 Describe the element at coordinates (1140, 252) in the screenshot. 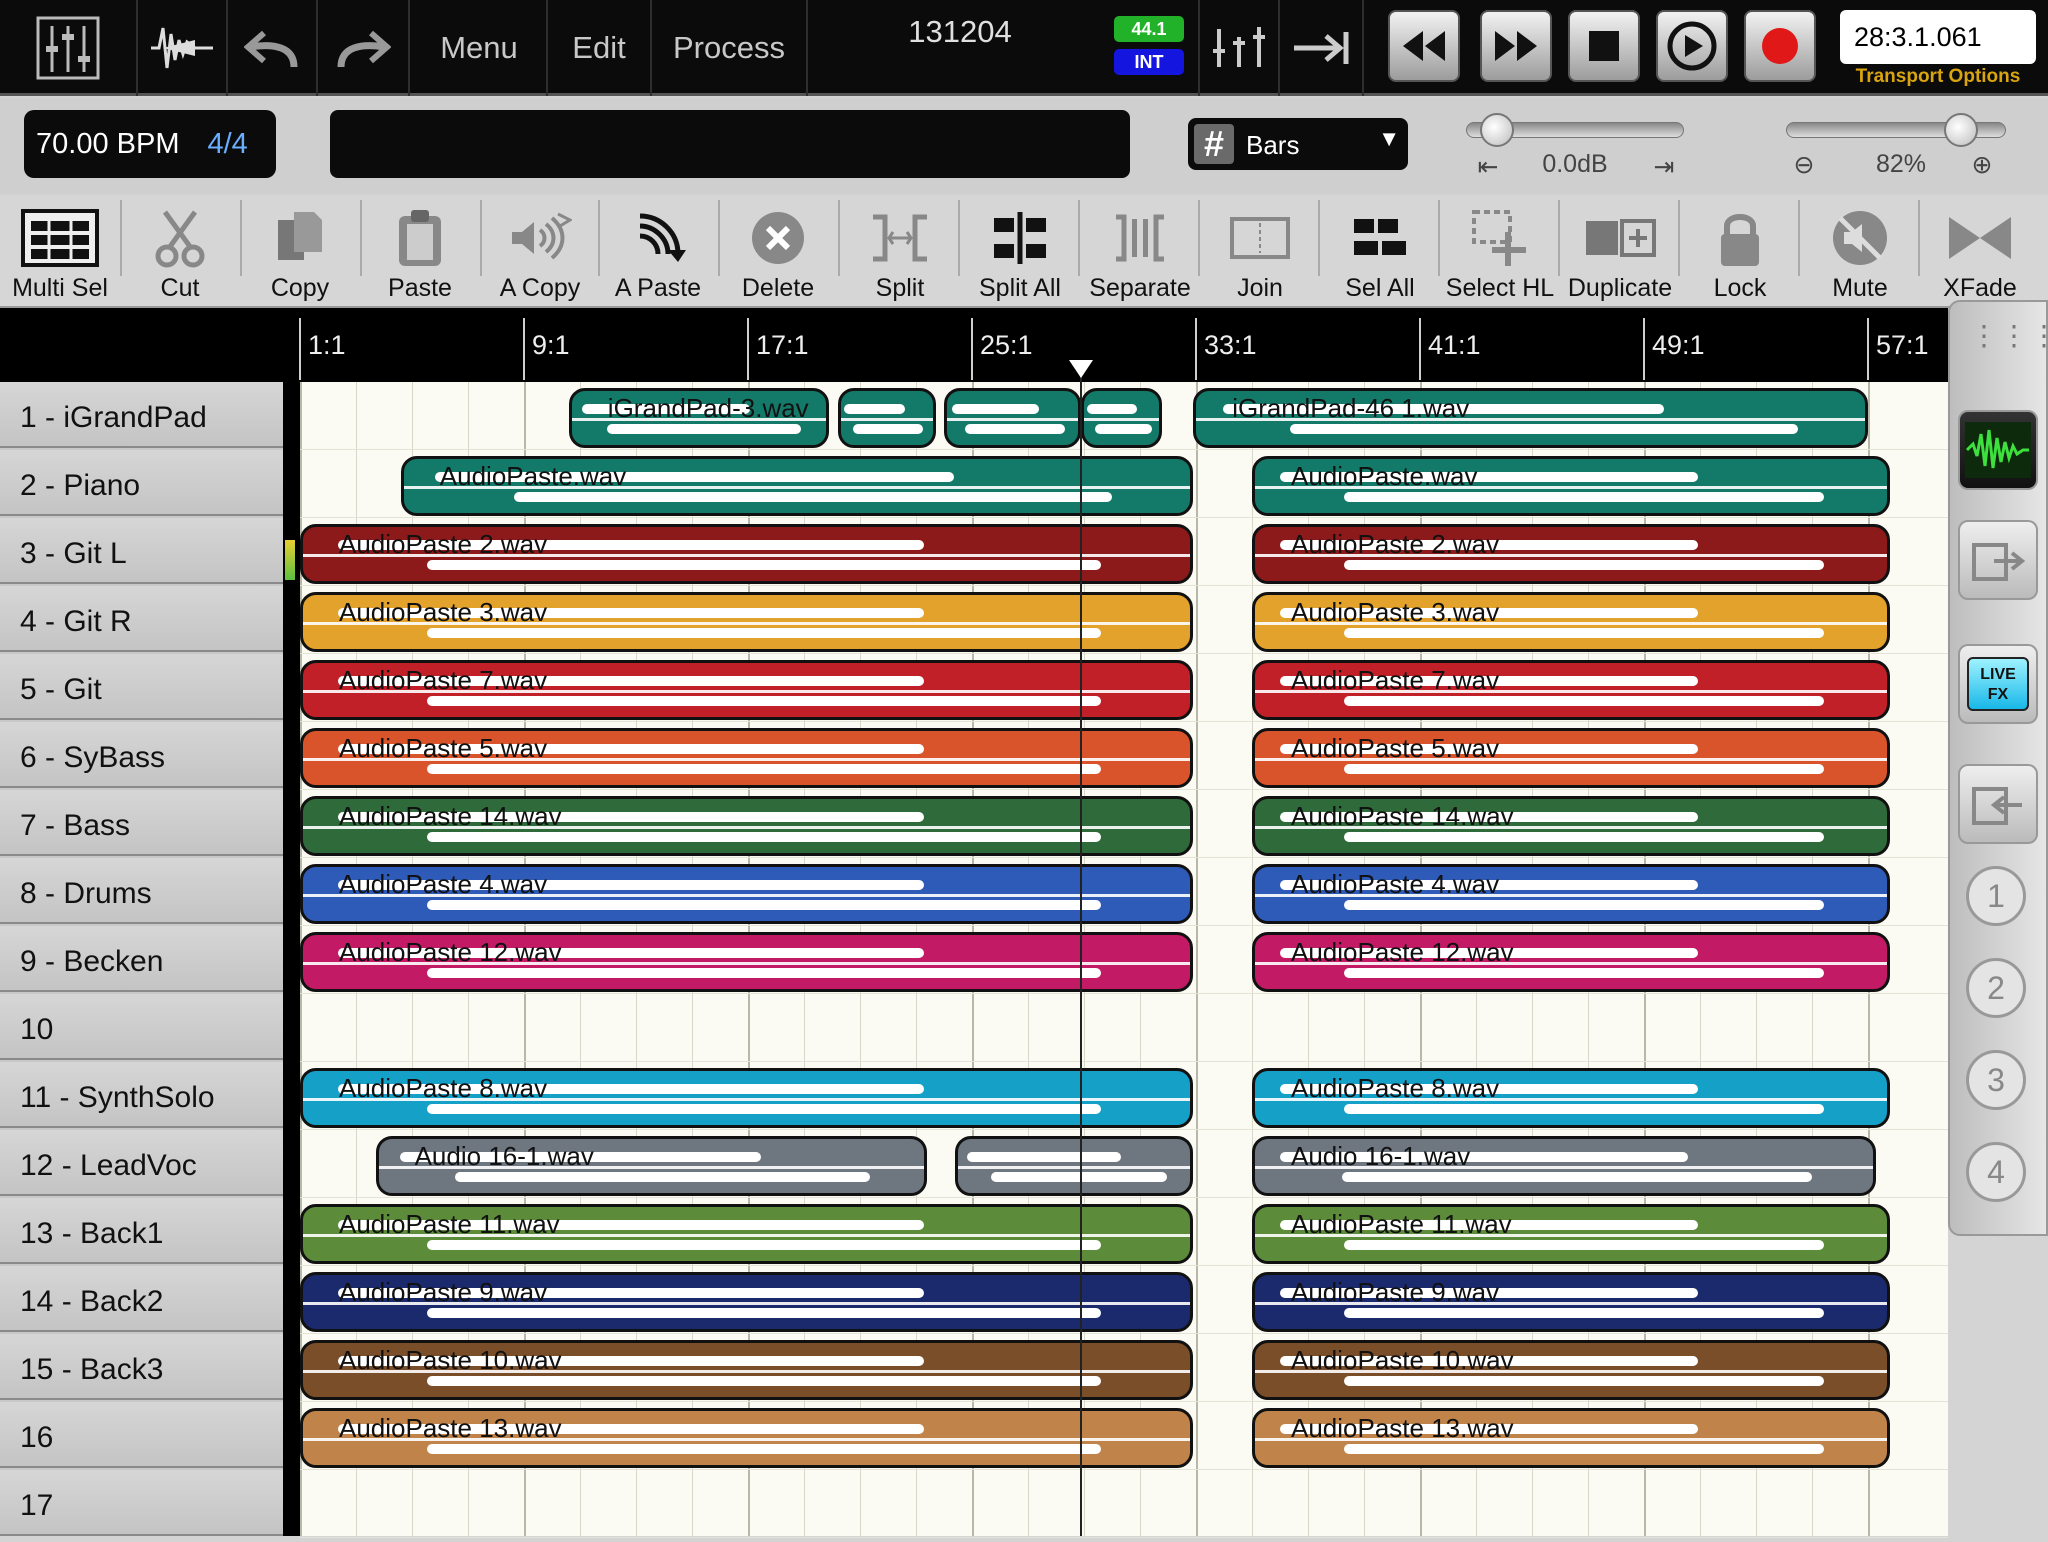

I see `separate-button: Separate` at that location.